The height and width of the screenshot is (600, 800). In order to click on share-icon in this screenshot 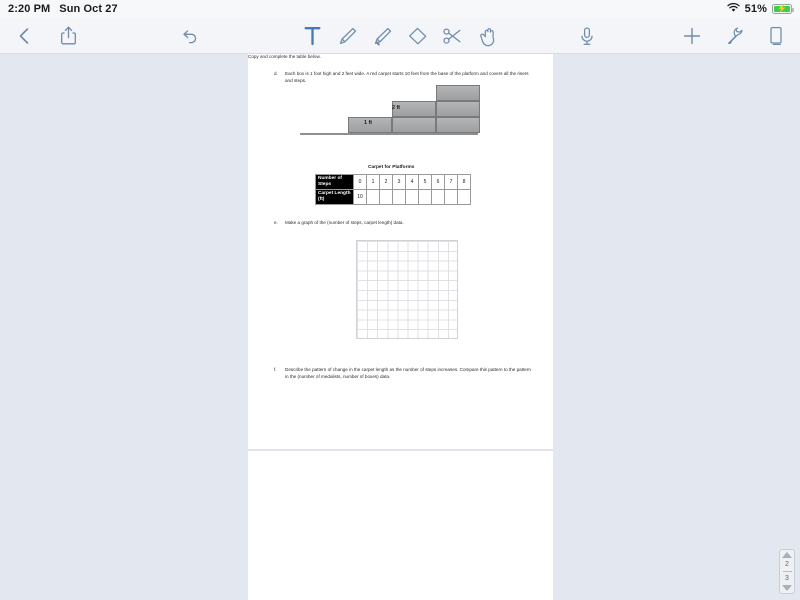, I will do `click(68, 36)`.